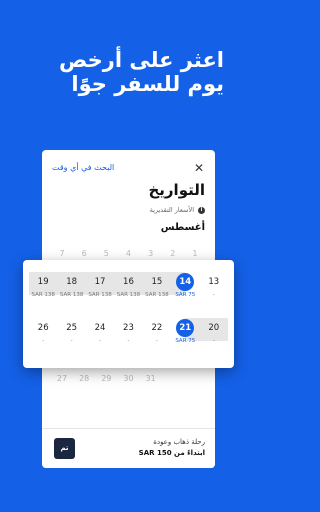  Describe the element at coordinates (106, 253) in the screenshot. I see `faded-day: 5` at that location.